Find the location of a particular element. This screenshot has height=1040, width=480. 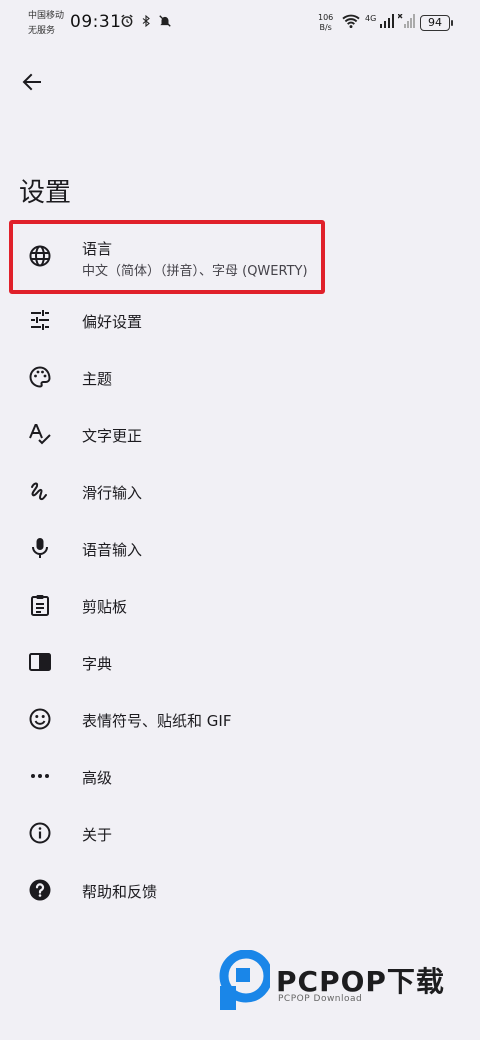

clock: 09:31 is located at coordinates (96, 22).